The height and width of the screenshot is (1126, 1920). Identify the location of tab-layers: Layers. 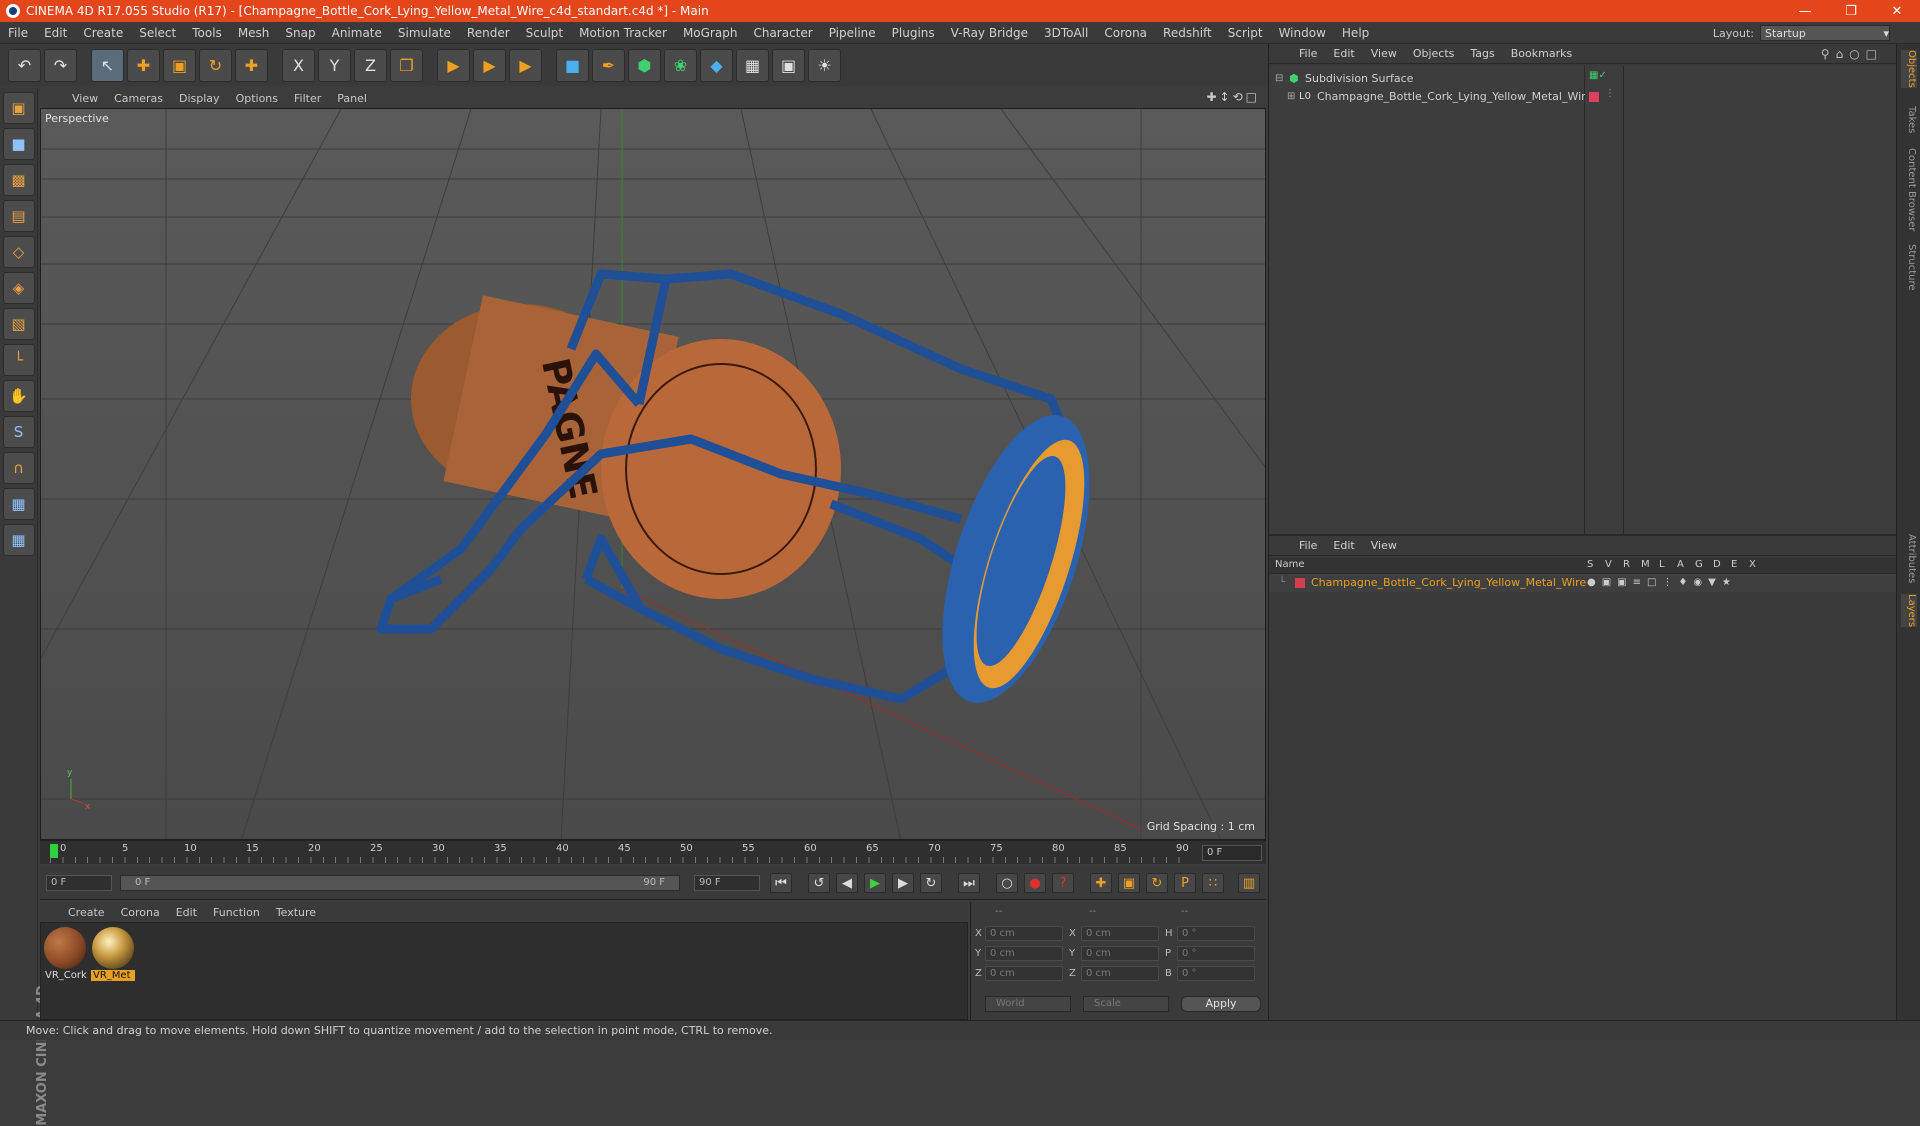
(1909, 611).